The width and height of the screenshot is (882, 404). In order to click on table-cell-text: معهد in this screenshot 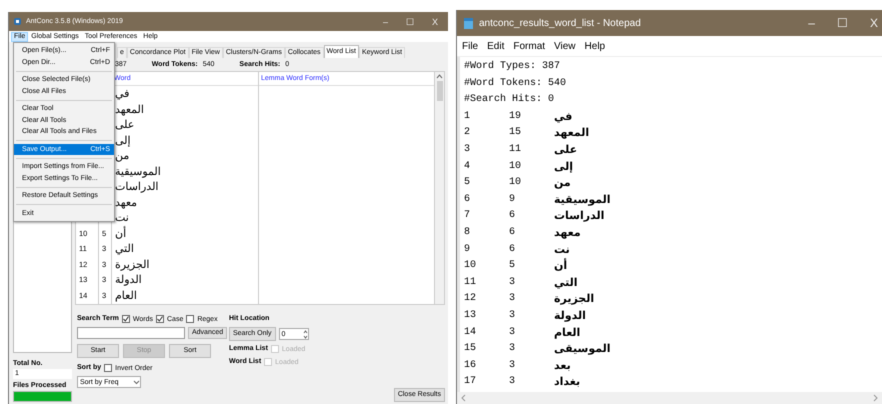, I will do `click(126, 202)`.